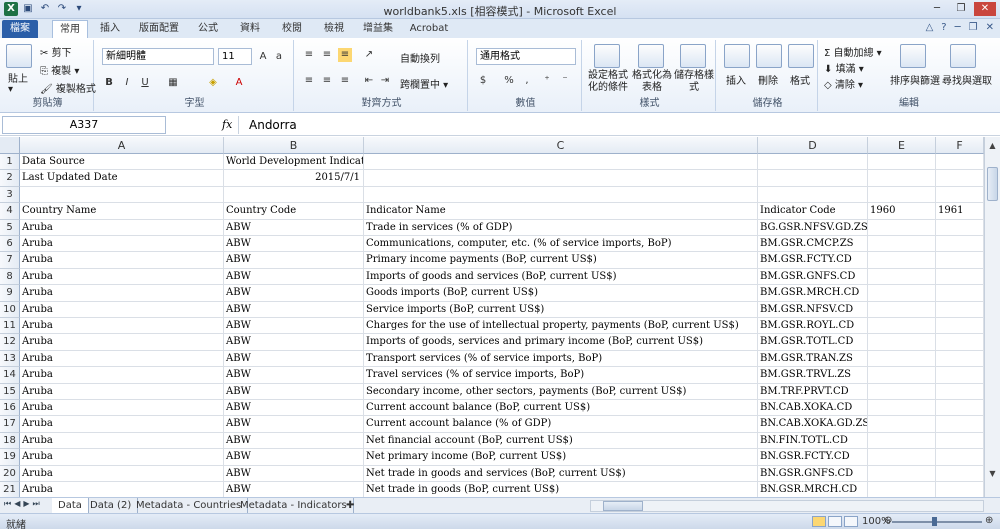 This screenshot has width=1000, height=529. Describe the element at coordinates (509, 81) in the screenshot. I see `percent-icon: %` at that location.